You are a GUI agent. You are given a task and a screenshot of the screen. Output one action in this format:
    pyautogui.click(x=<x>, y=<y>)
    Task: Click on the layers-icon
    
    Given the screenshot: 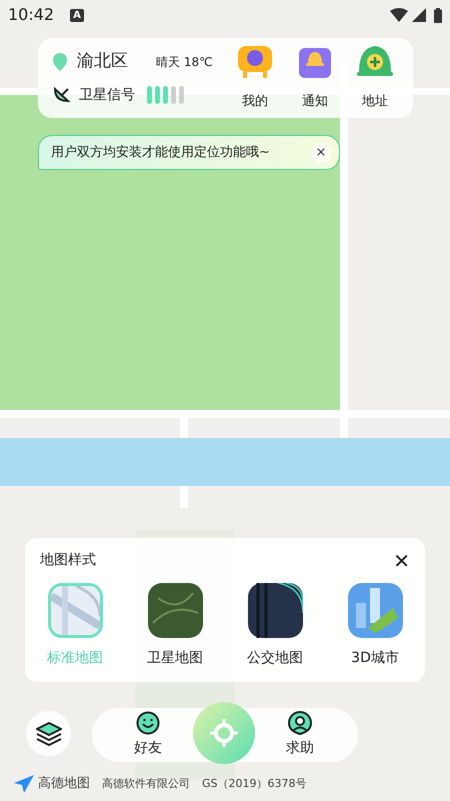 What is the action you would take?
    pyautogui.click(x=49, y=734)
    